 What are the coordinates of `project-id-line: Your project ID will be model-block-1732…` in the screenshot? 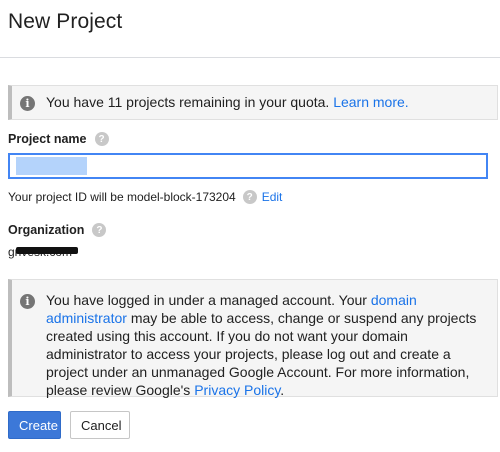 It's located at (254, 197).